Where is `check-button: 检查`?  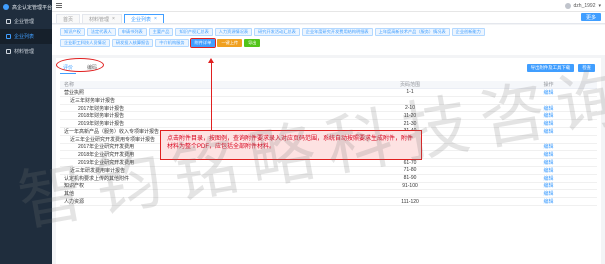 check-button: 检查 is located at coordinates (586, 68).